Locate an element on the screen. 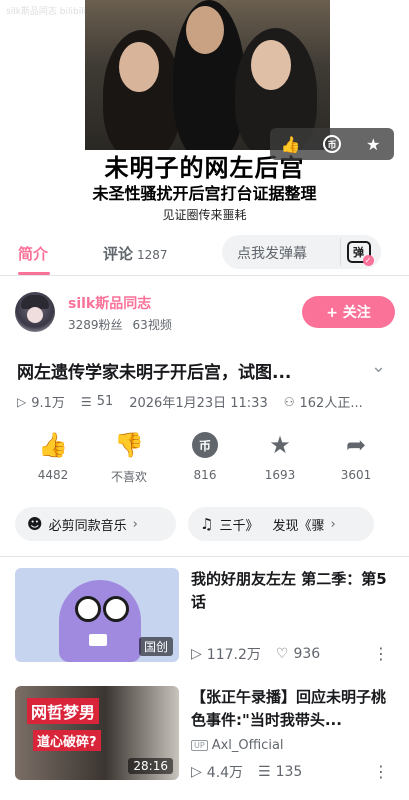 Image resolution: width=409 pixels, height=800 pixels. recommended-views: 117.2万 is located at coordinates (233, 655).